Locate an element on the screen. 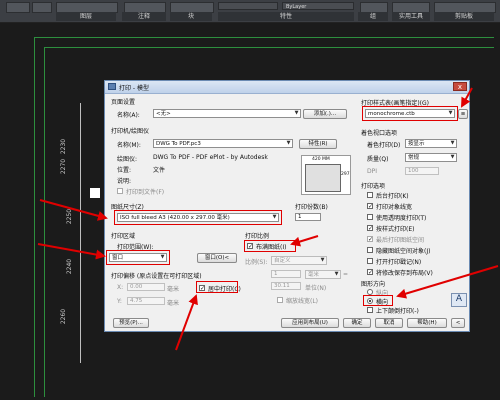 This screenshot has width=500, height=400. arrow-to-fit-paper is located at coordinates (304, 241).